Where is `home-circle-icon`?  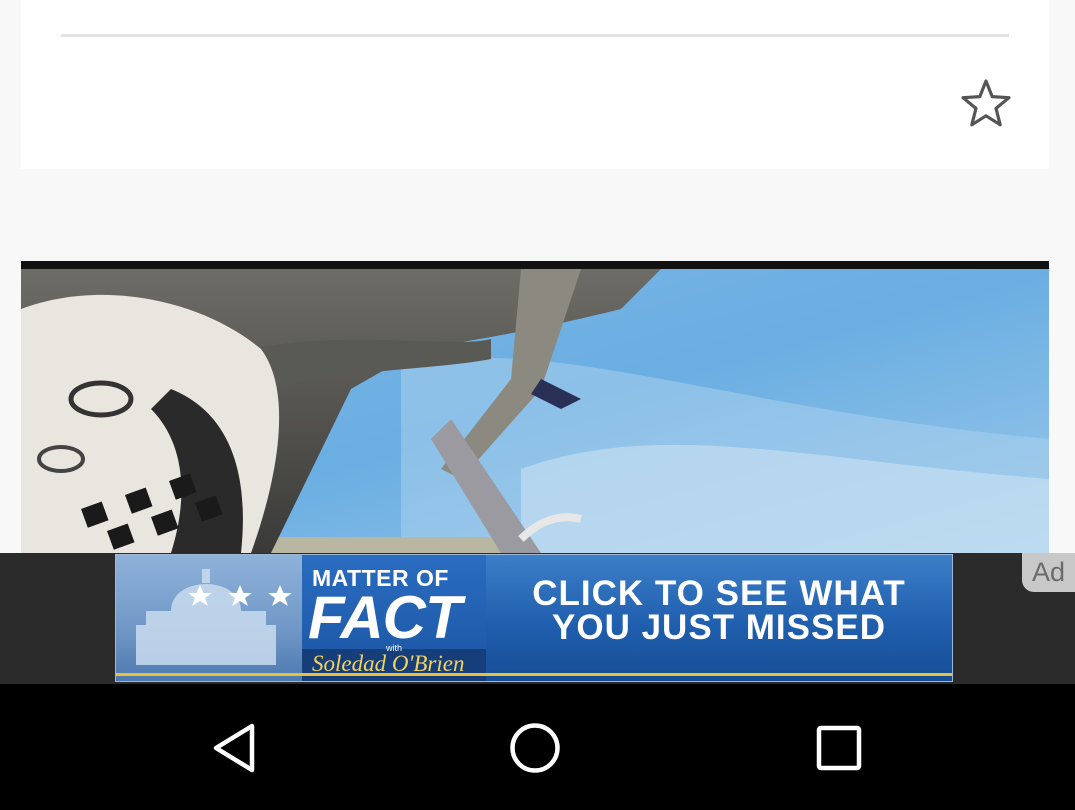 home-circle-icon is located at coordinates (535, 748).